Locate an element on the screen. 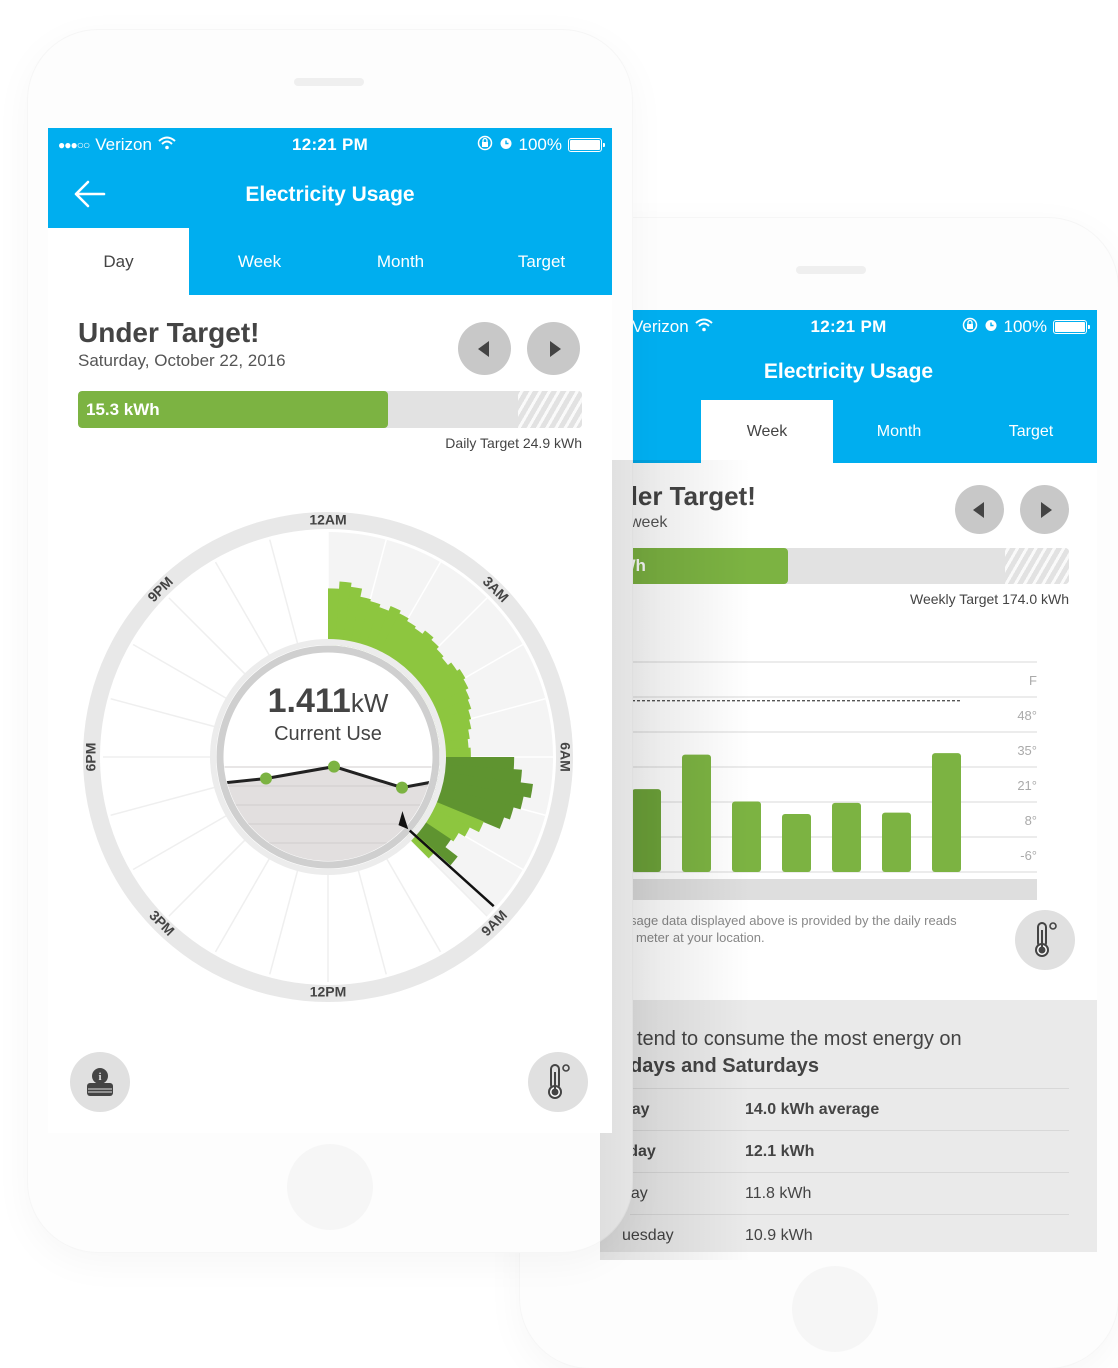 The width and height of the screenshot is (1118, 1368). hour-label: 12PM is located at coordinates (328, 992).